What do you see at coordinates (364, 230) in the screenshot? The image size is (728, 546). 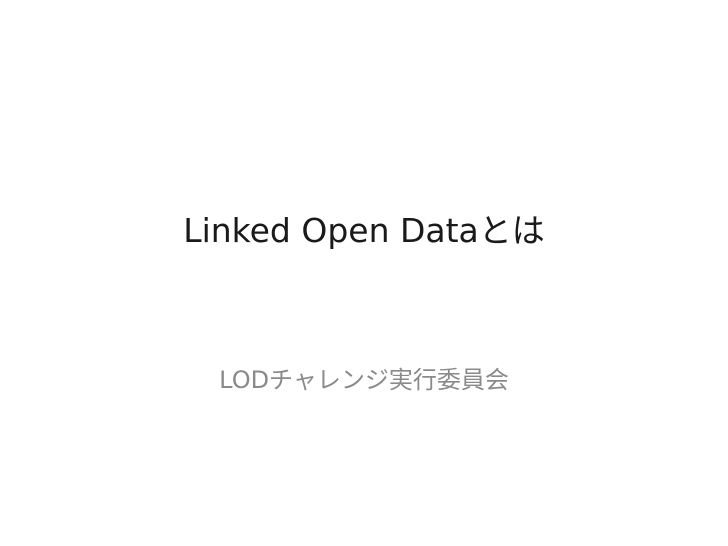 I see `slide-title: Linked Open Dataとは` at bounding box center [364, 230].